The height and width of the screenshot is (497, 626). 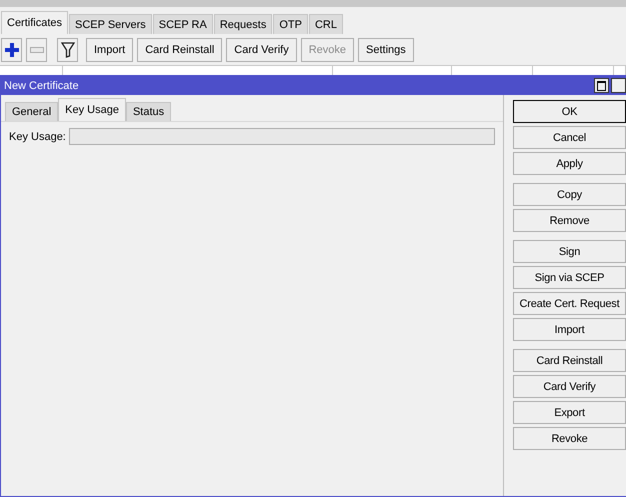 What do you see at coordinates (325, 24) in the screenshot?
I see `tab: CRL` at bounding box center [325, 24].